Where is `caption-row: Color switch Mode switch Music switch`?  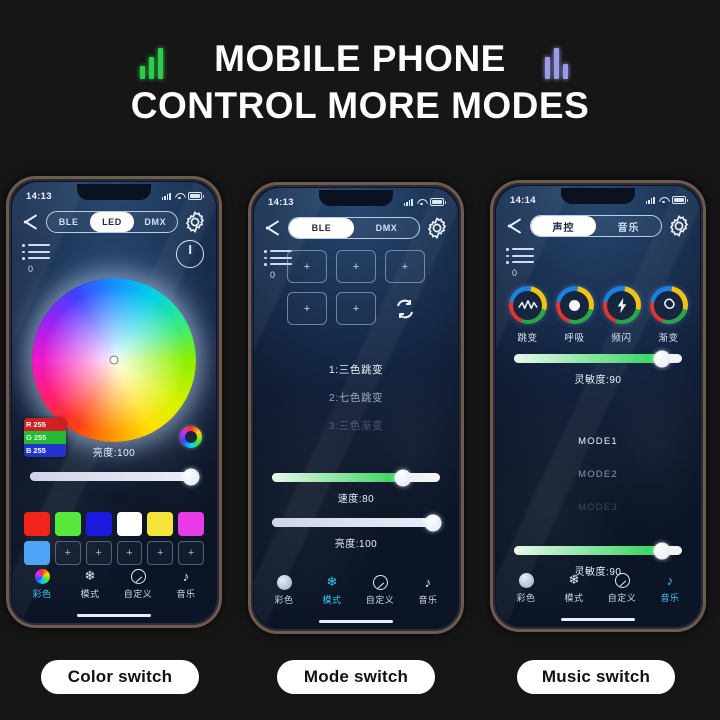 caption-row: Color switch Mode switch Music switch is located at coordinates (360, 683).